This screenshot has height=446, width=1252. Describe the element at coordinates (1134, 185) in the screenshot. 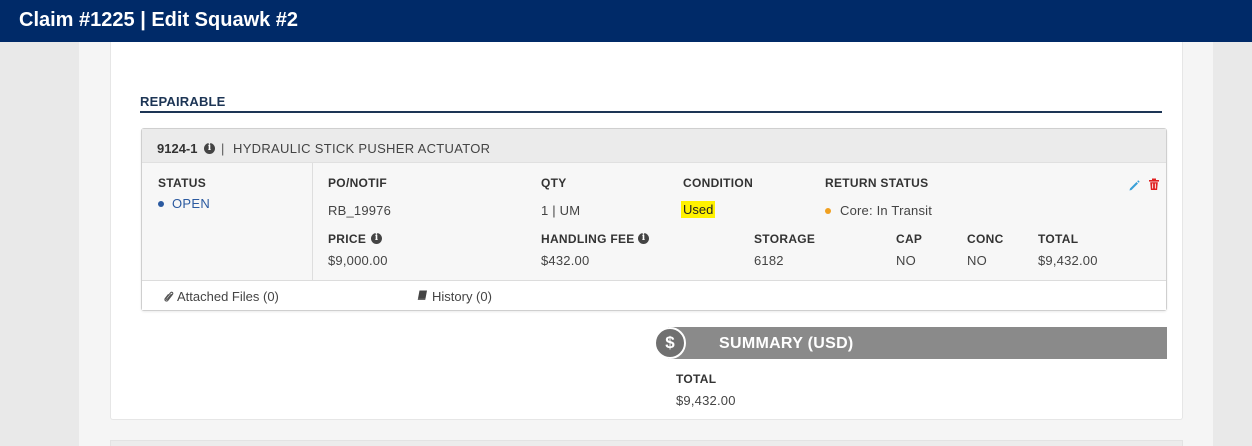

I see `pencil-icon` at that location.